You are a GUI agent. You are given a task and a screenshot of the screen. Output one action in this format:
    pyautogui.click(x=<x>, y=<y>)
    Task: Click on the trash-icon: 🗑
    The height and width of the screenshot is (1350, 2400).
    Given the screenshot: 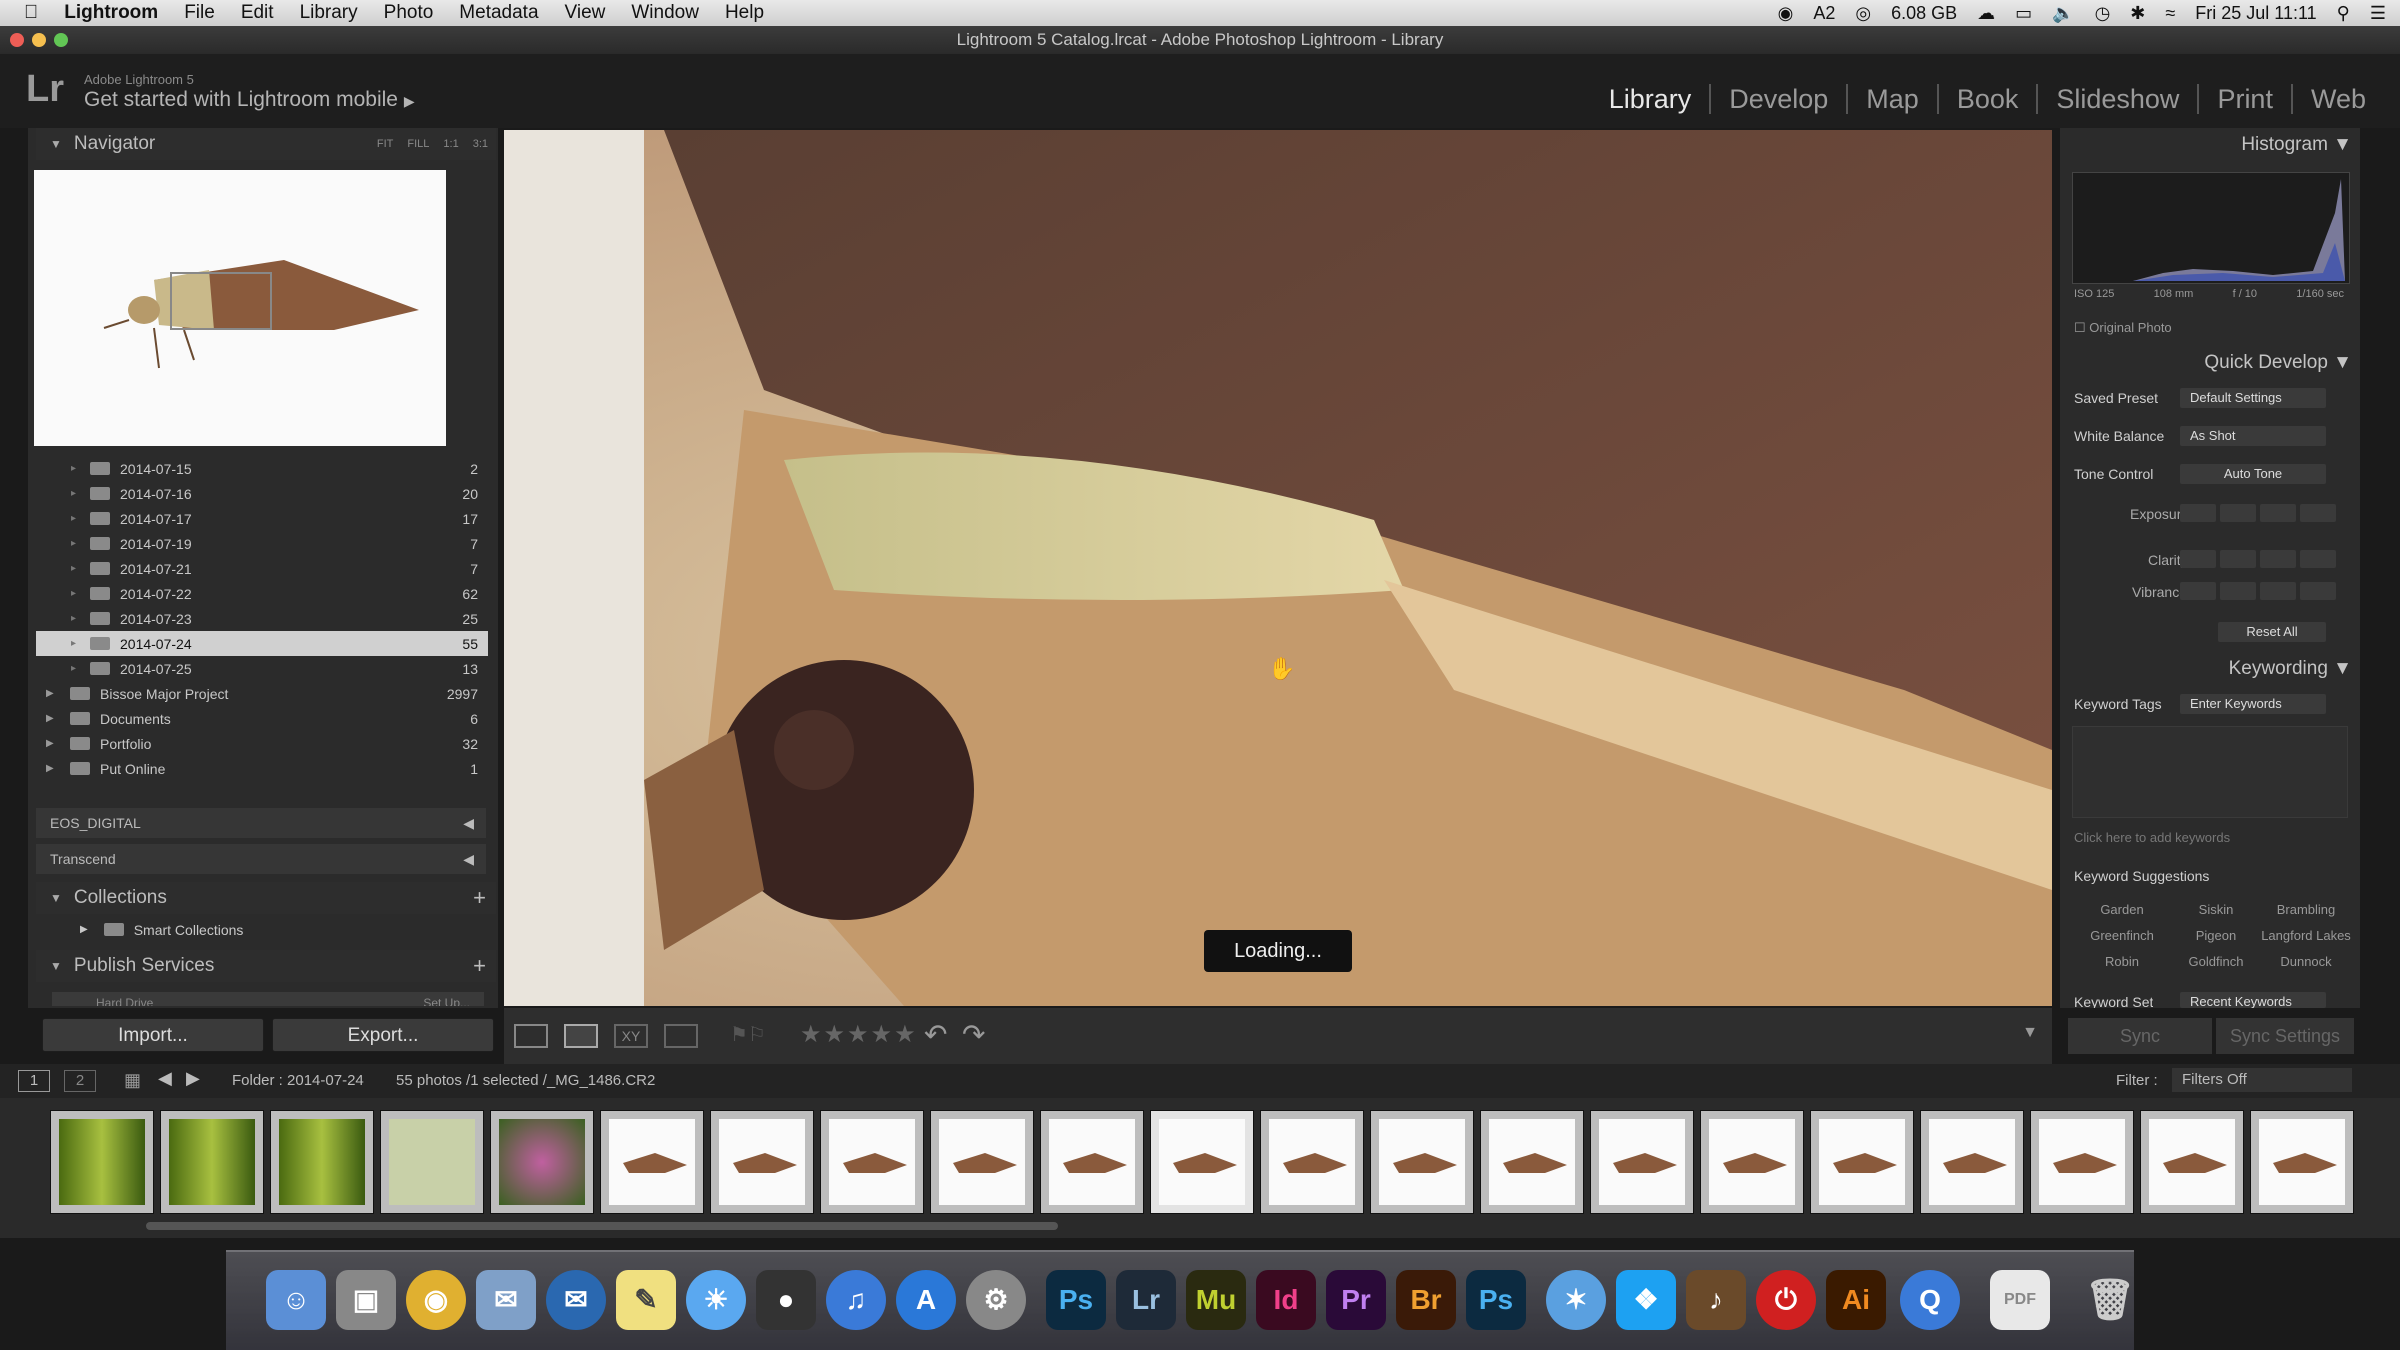 What is the action you would take?
    pyautogui.click(x=2110, y=1300)
    